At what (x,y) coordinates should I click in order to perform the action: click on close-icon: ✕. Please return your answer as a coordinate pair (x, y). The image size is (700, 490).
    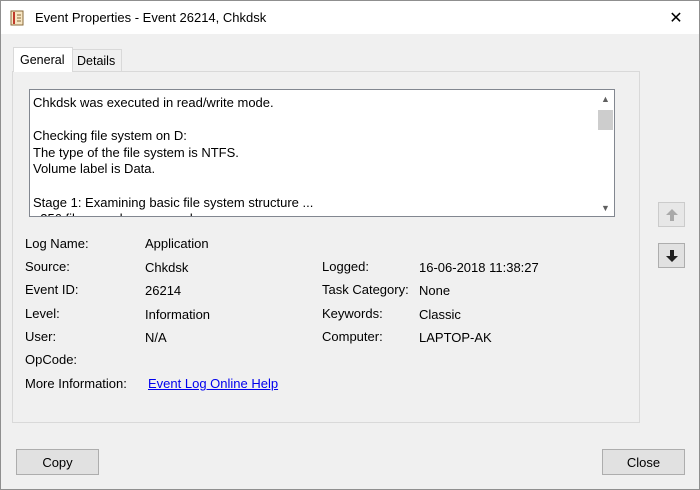
    Looking at the image, I should click on (676, 18).